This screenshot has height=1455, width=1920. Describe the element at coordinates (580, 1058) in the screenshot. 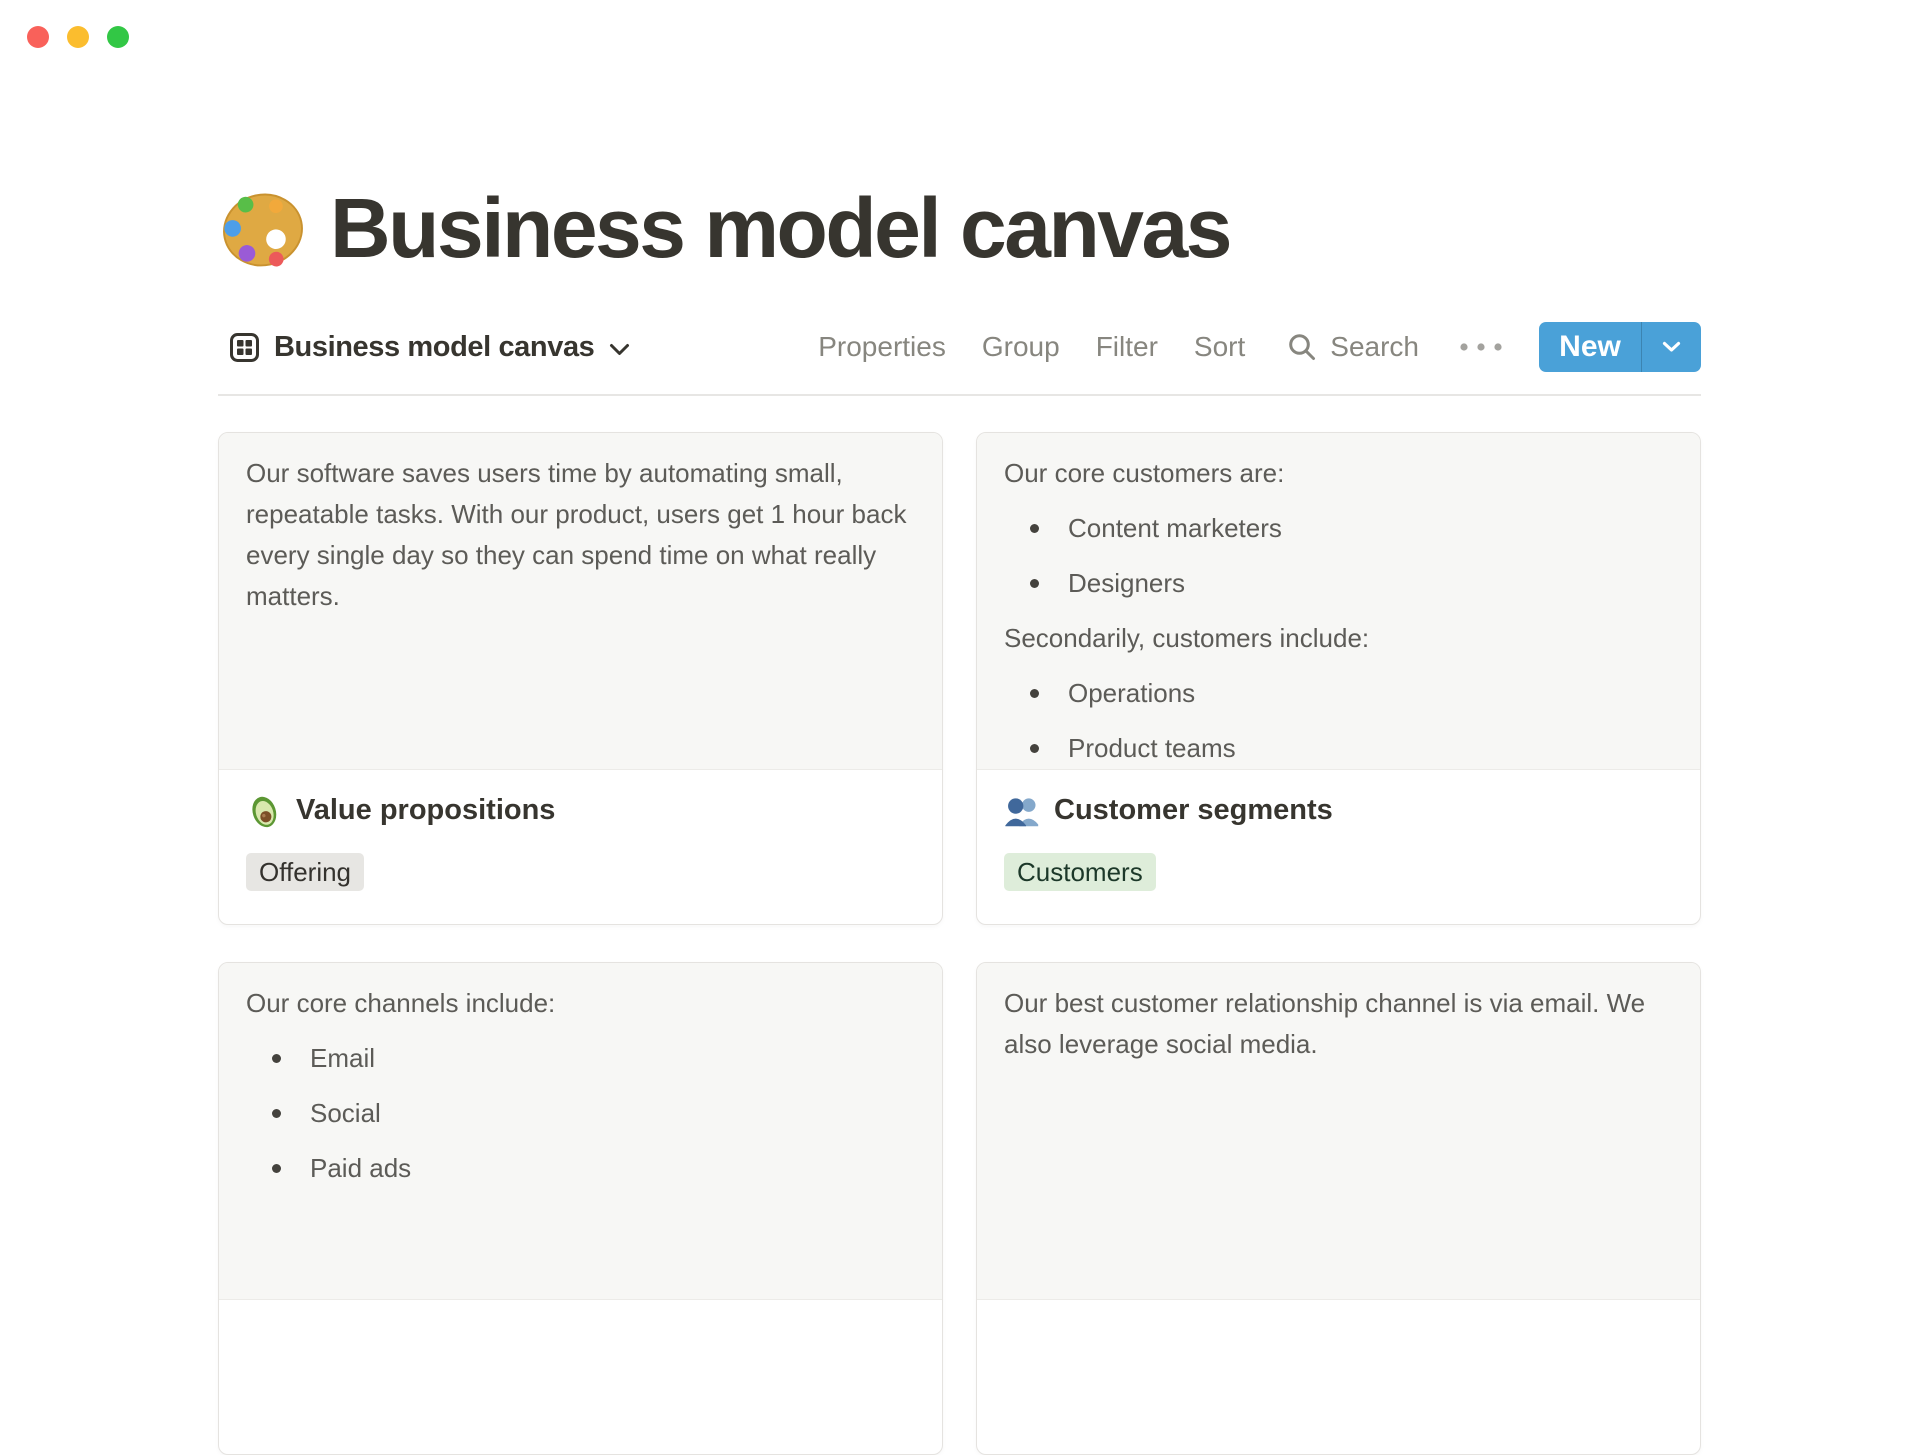

I see `bullet-list-item: Email` at that location.